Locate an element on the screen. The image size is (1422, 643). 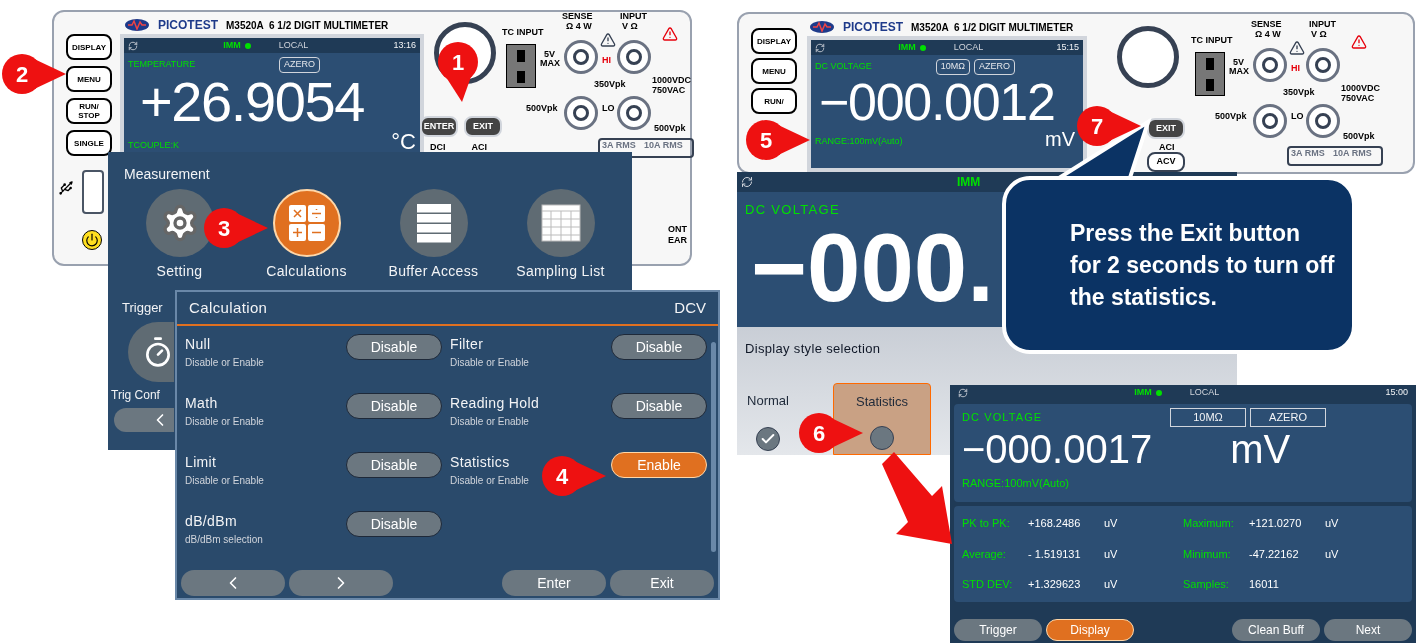
terminal-label: 500Vpk is located at coordinates (670, 128).